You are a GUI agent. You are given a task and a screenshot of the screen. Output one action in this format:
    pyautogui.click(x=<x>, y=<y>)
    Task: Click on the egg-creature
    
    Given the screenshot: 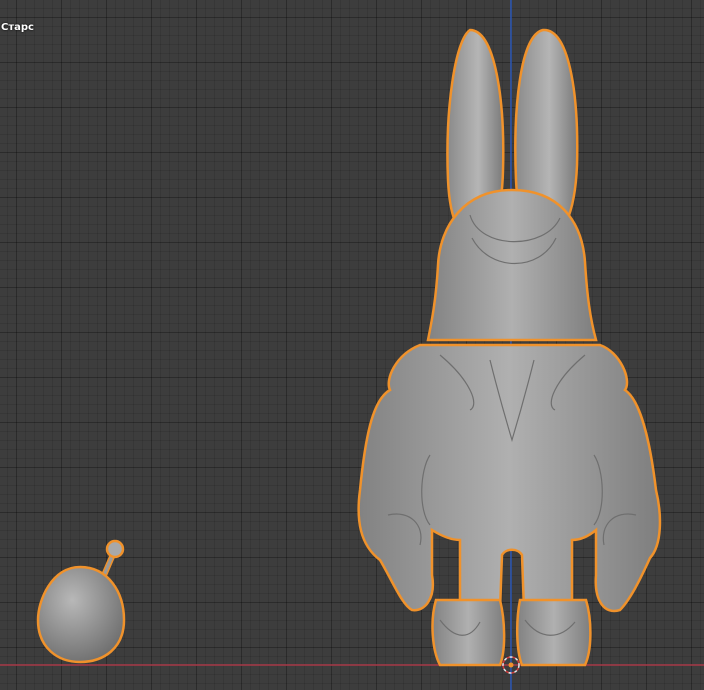 What is the action you would take?
    pyautogui.click(x=81, y=601)
    